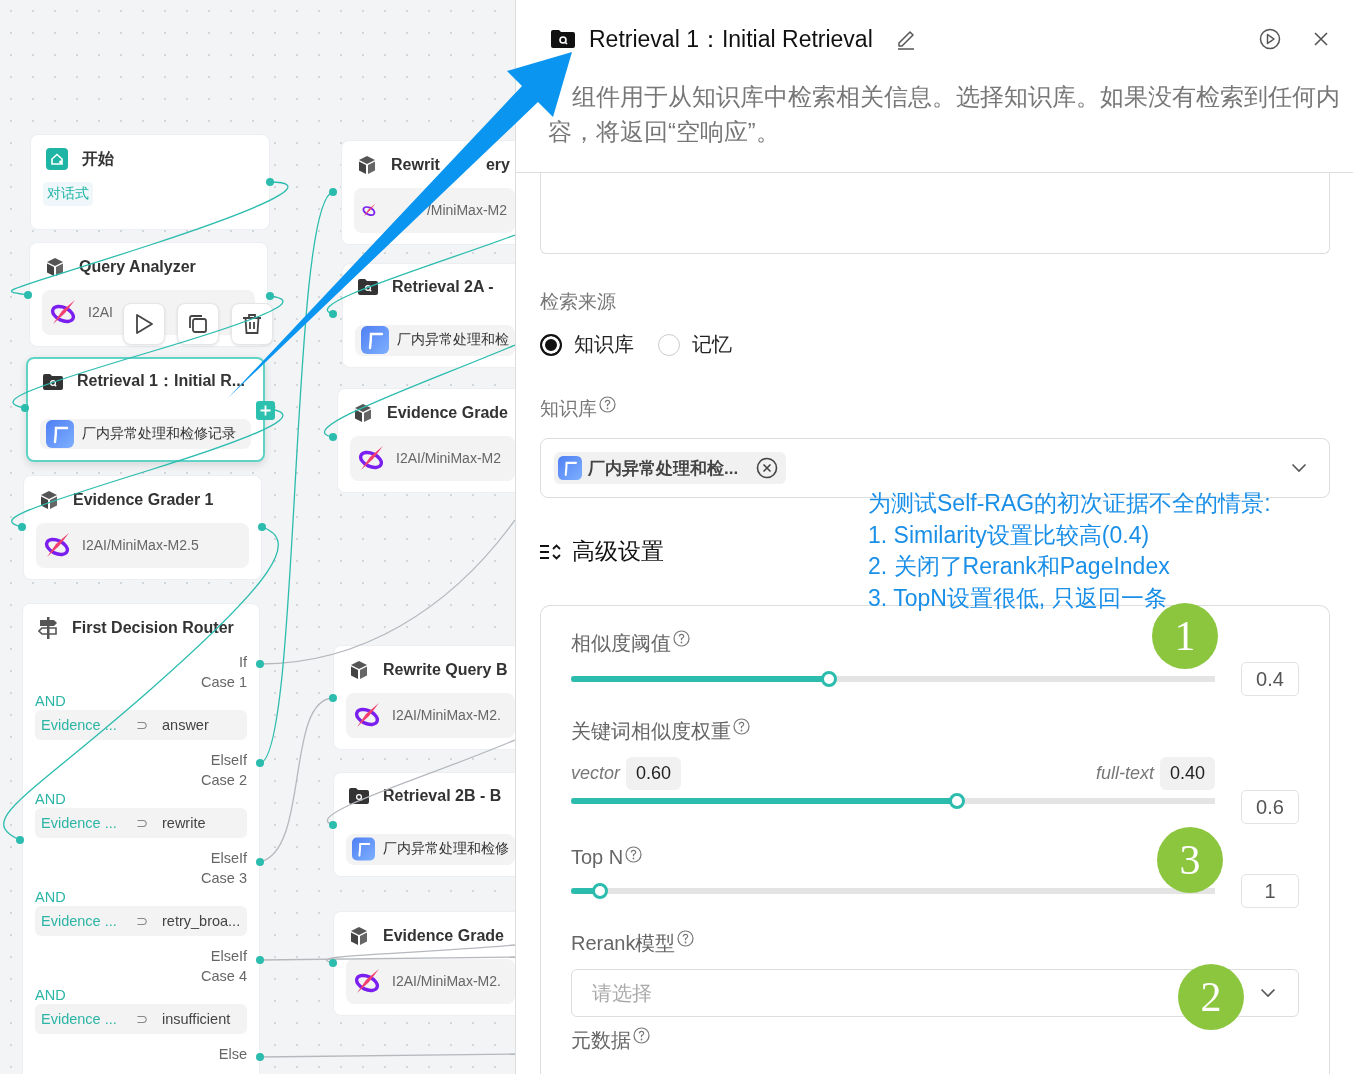 The height and width of the screenshot is (1074, 1353). Describe the element at coordinates (1270, 807) in the screenshot. I see `number-input: 0.6` at that location.